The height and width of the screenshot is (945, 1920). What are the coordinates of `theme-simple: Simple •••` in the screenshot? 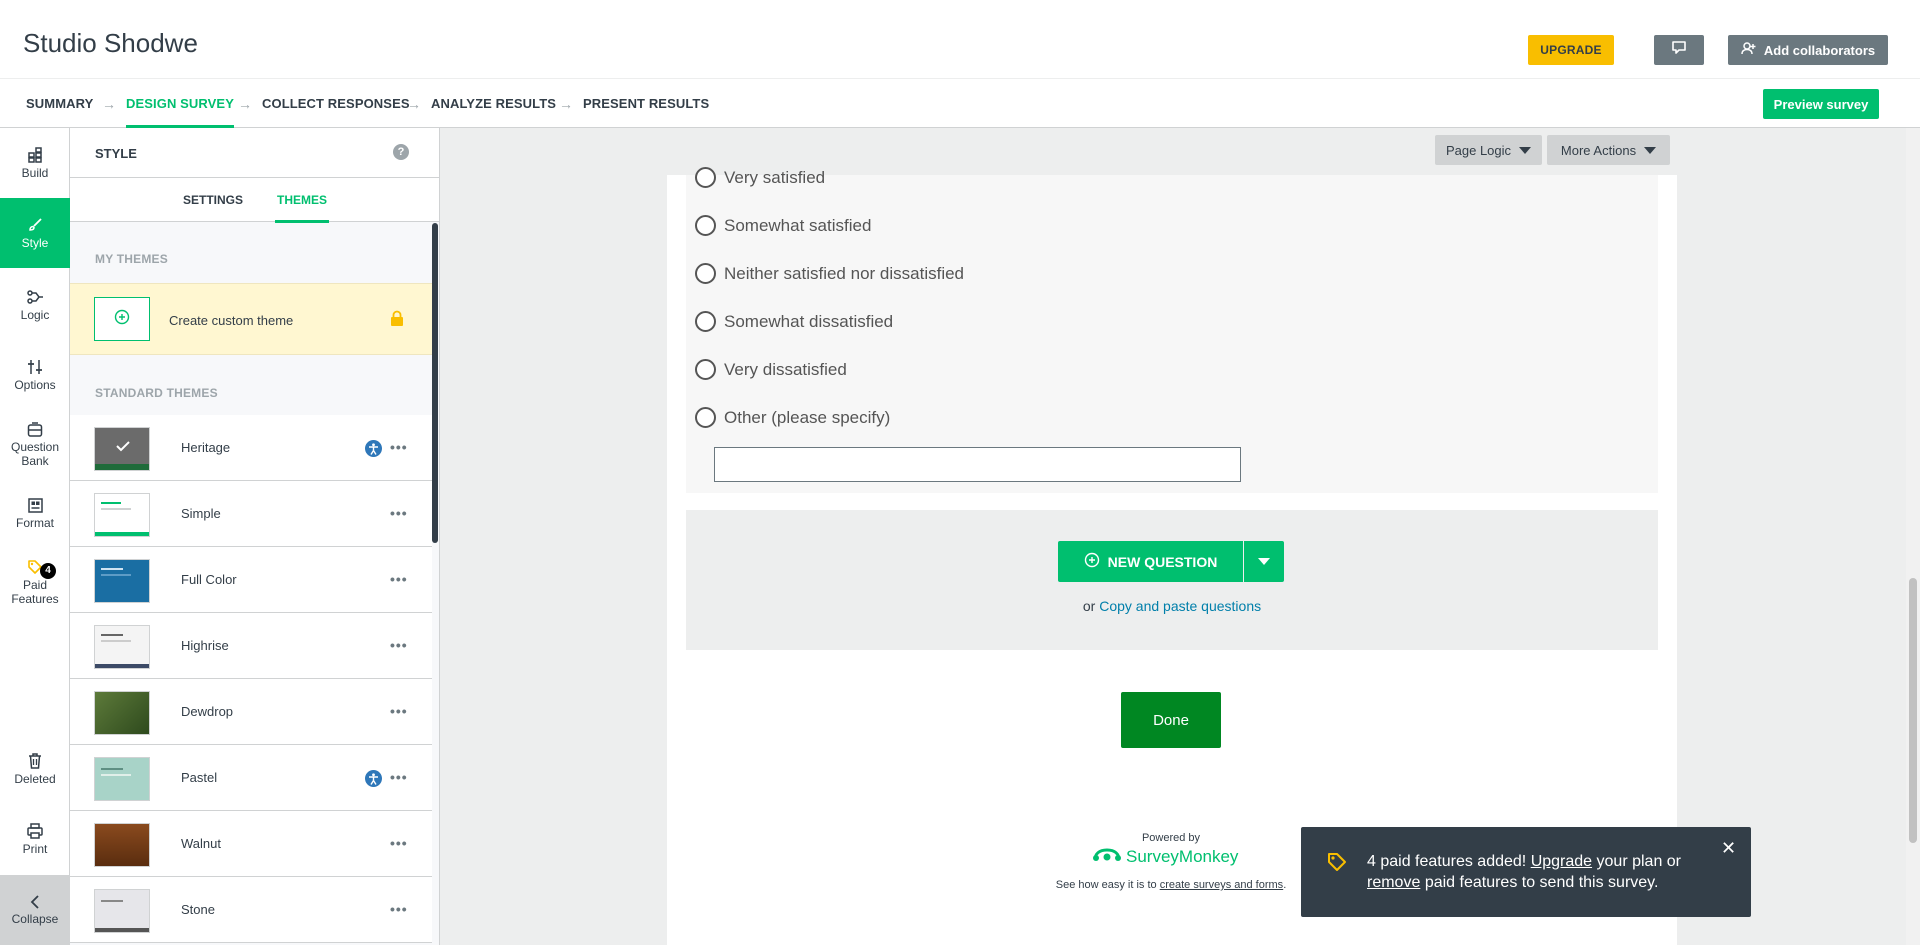 It's located at (251, 514).